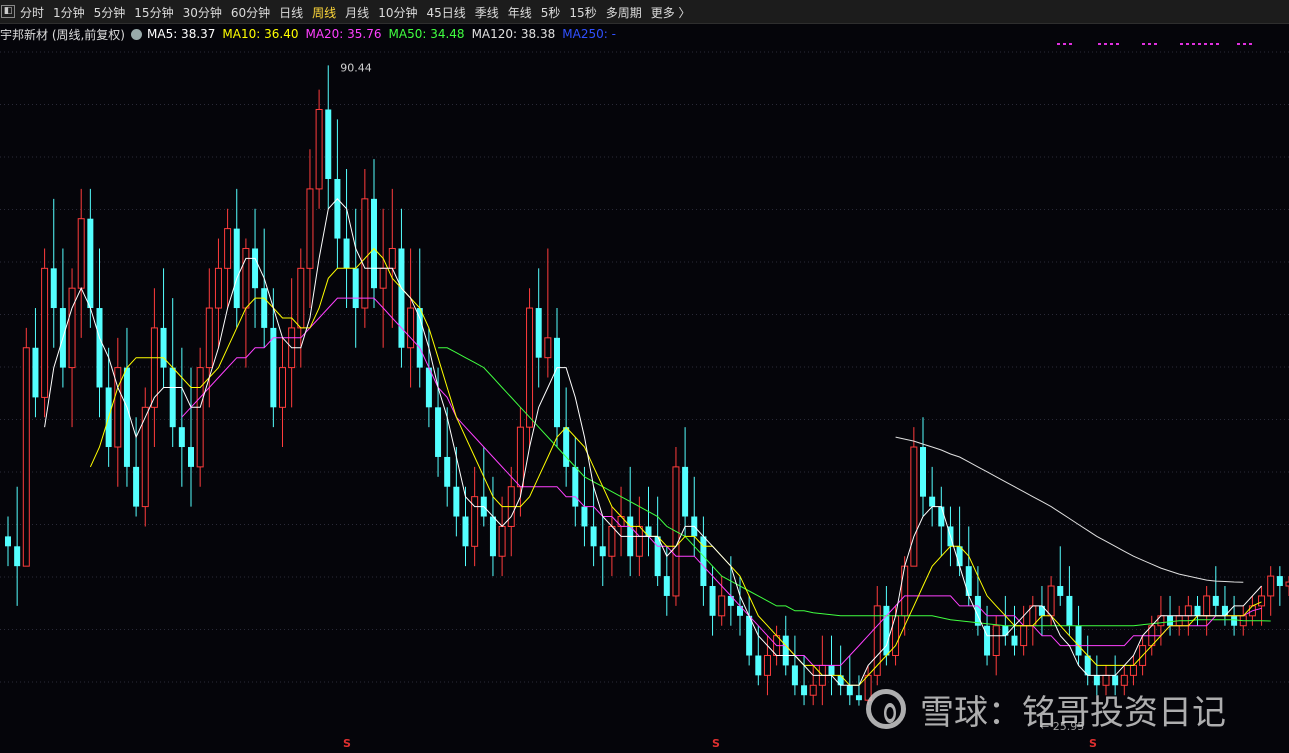 This screenshot has height=753, width=1289. Describe the element at coordinates (520, 12) in the screenshot. I see `period-tab: 年线` at that location.